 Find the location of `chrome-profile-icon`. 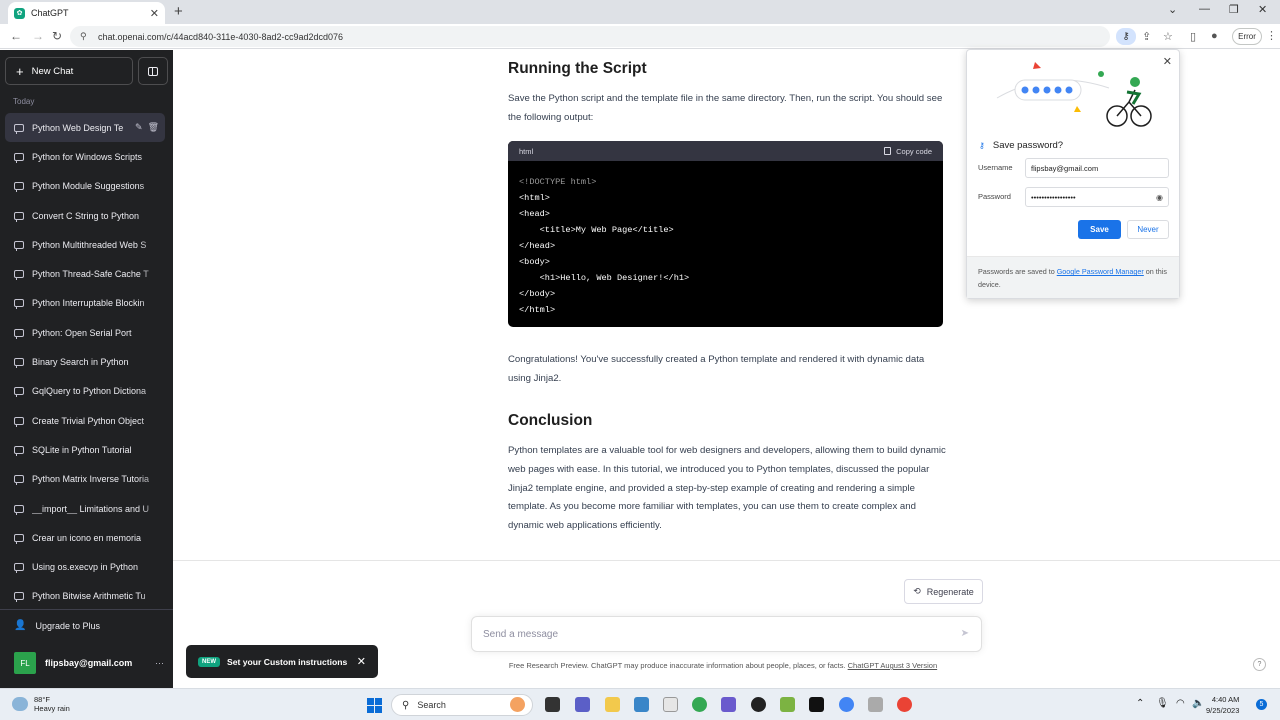

chrome-profile-icon is located at coordinates (699, 704).